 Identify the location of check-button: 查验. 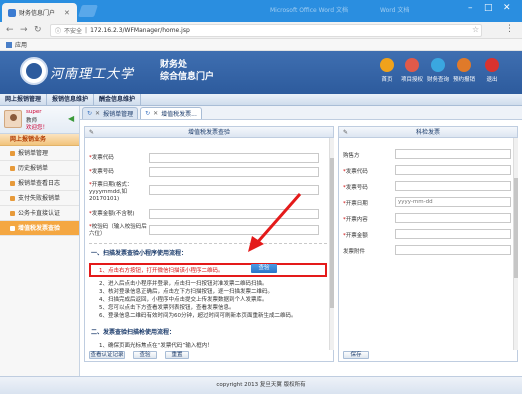
(145, 355).